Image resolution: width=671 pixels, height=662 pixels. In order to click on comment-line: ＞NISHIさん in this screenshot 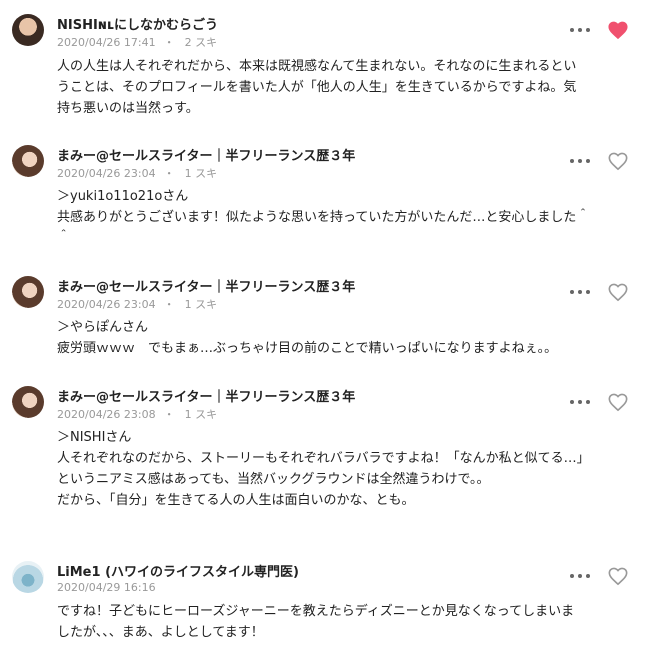, I will do `click(94, 437)`.